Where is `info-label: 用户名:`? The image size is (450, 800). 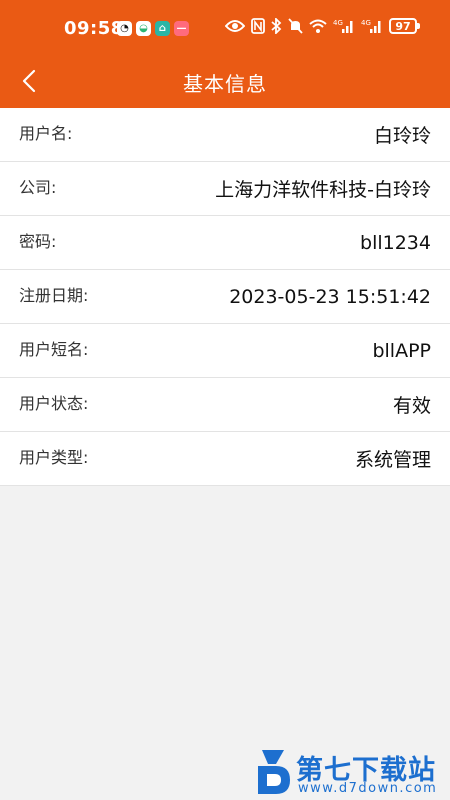
info-label: 用户名: is located at coordinates (46, 133).